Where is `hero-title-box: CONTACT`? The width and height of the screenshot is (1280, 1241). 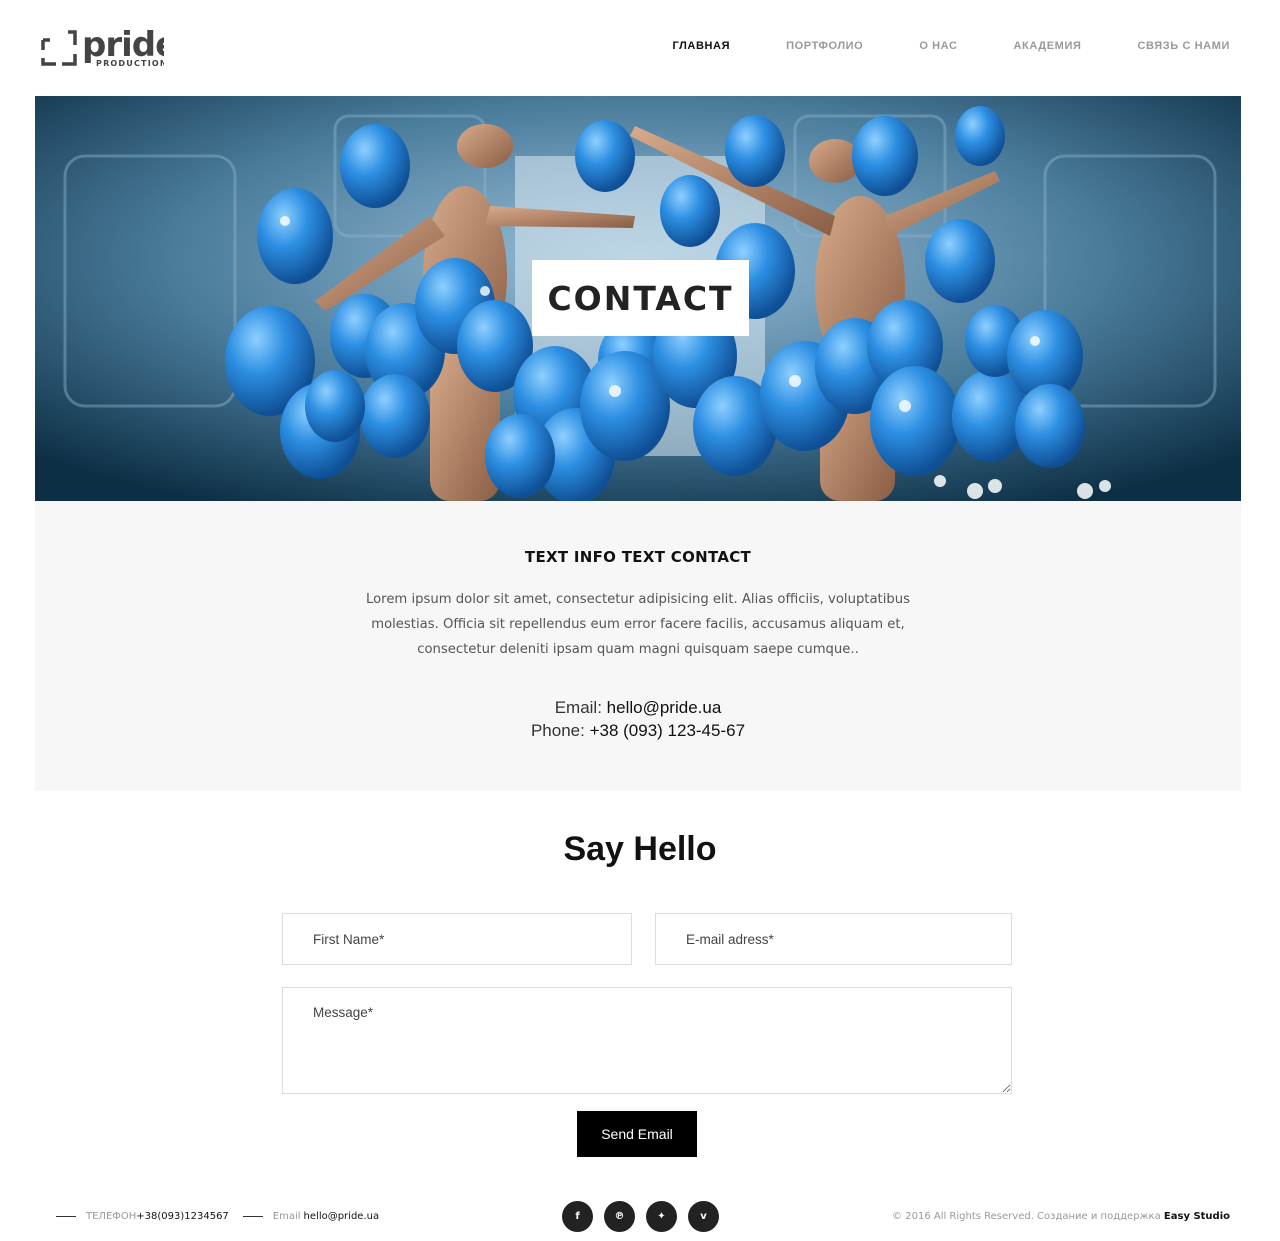 hero-title-box: CONTACT is located at coordinates (640, 298).